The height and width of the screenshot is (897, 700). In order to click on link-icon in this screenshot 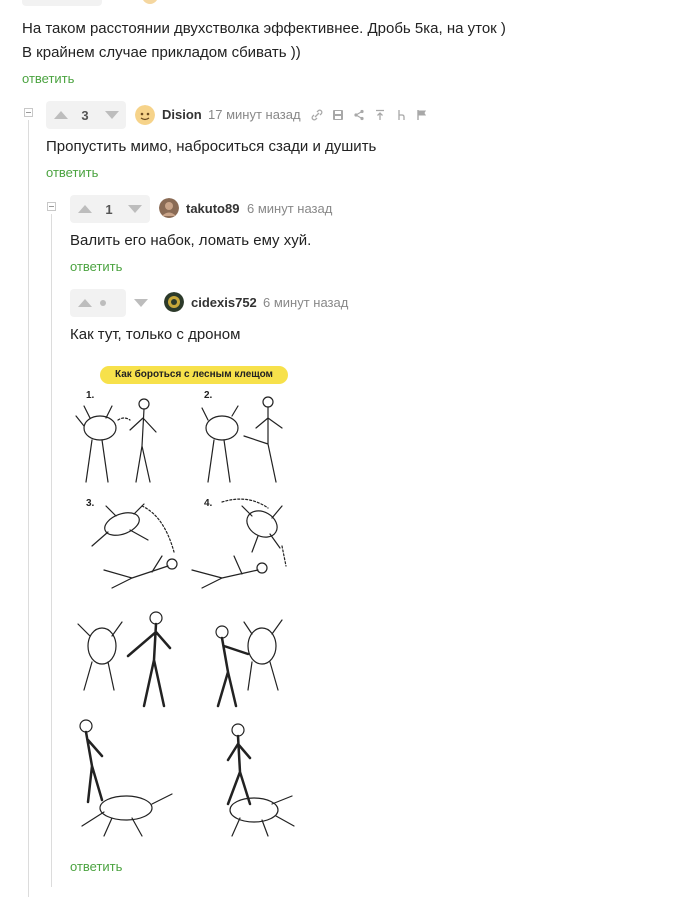, I will do `click(317, 115)`.